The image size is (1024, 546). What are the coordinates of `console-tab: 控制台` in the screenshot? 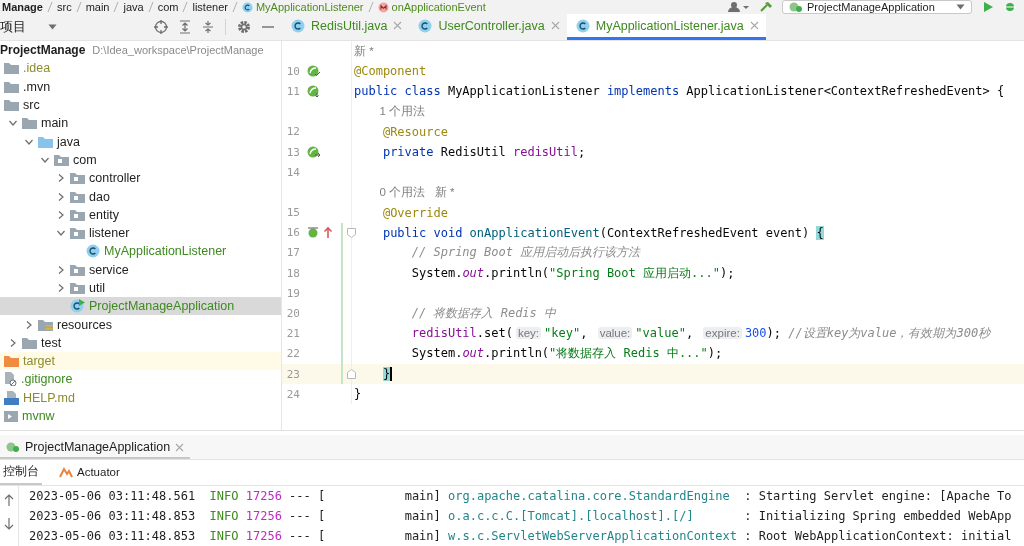 It's located at (21, 472).